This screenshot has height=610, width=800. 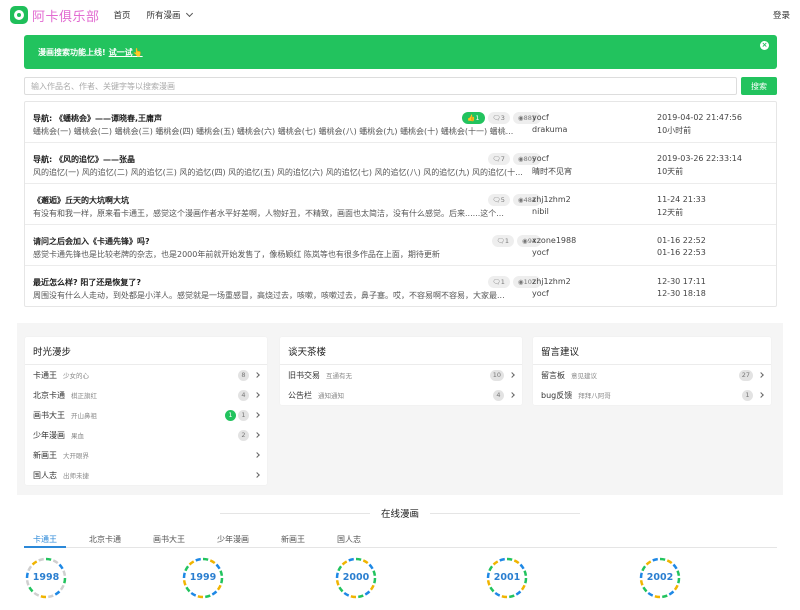 What do you see at coordinates (243, 395) in the screenshot?
I see `post-count-badge: 4` at bounding box center [243, 395].